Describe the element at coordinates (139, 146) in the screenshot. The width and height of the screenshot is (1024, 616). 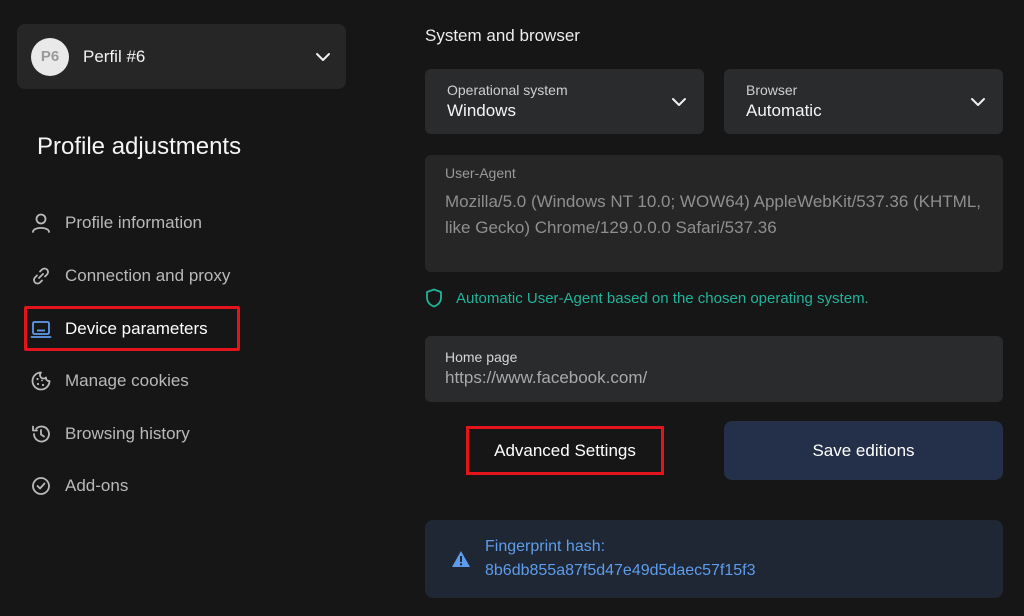
I see `section-title: Profile adjustments` at that location.